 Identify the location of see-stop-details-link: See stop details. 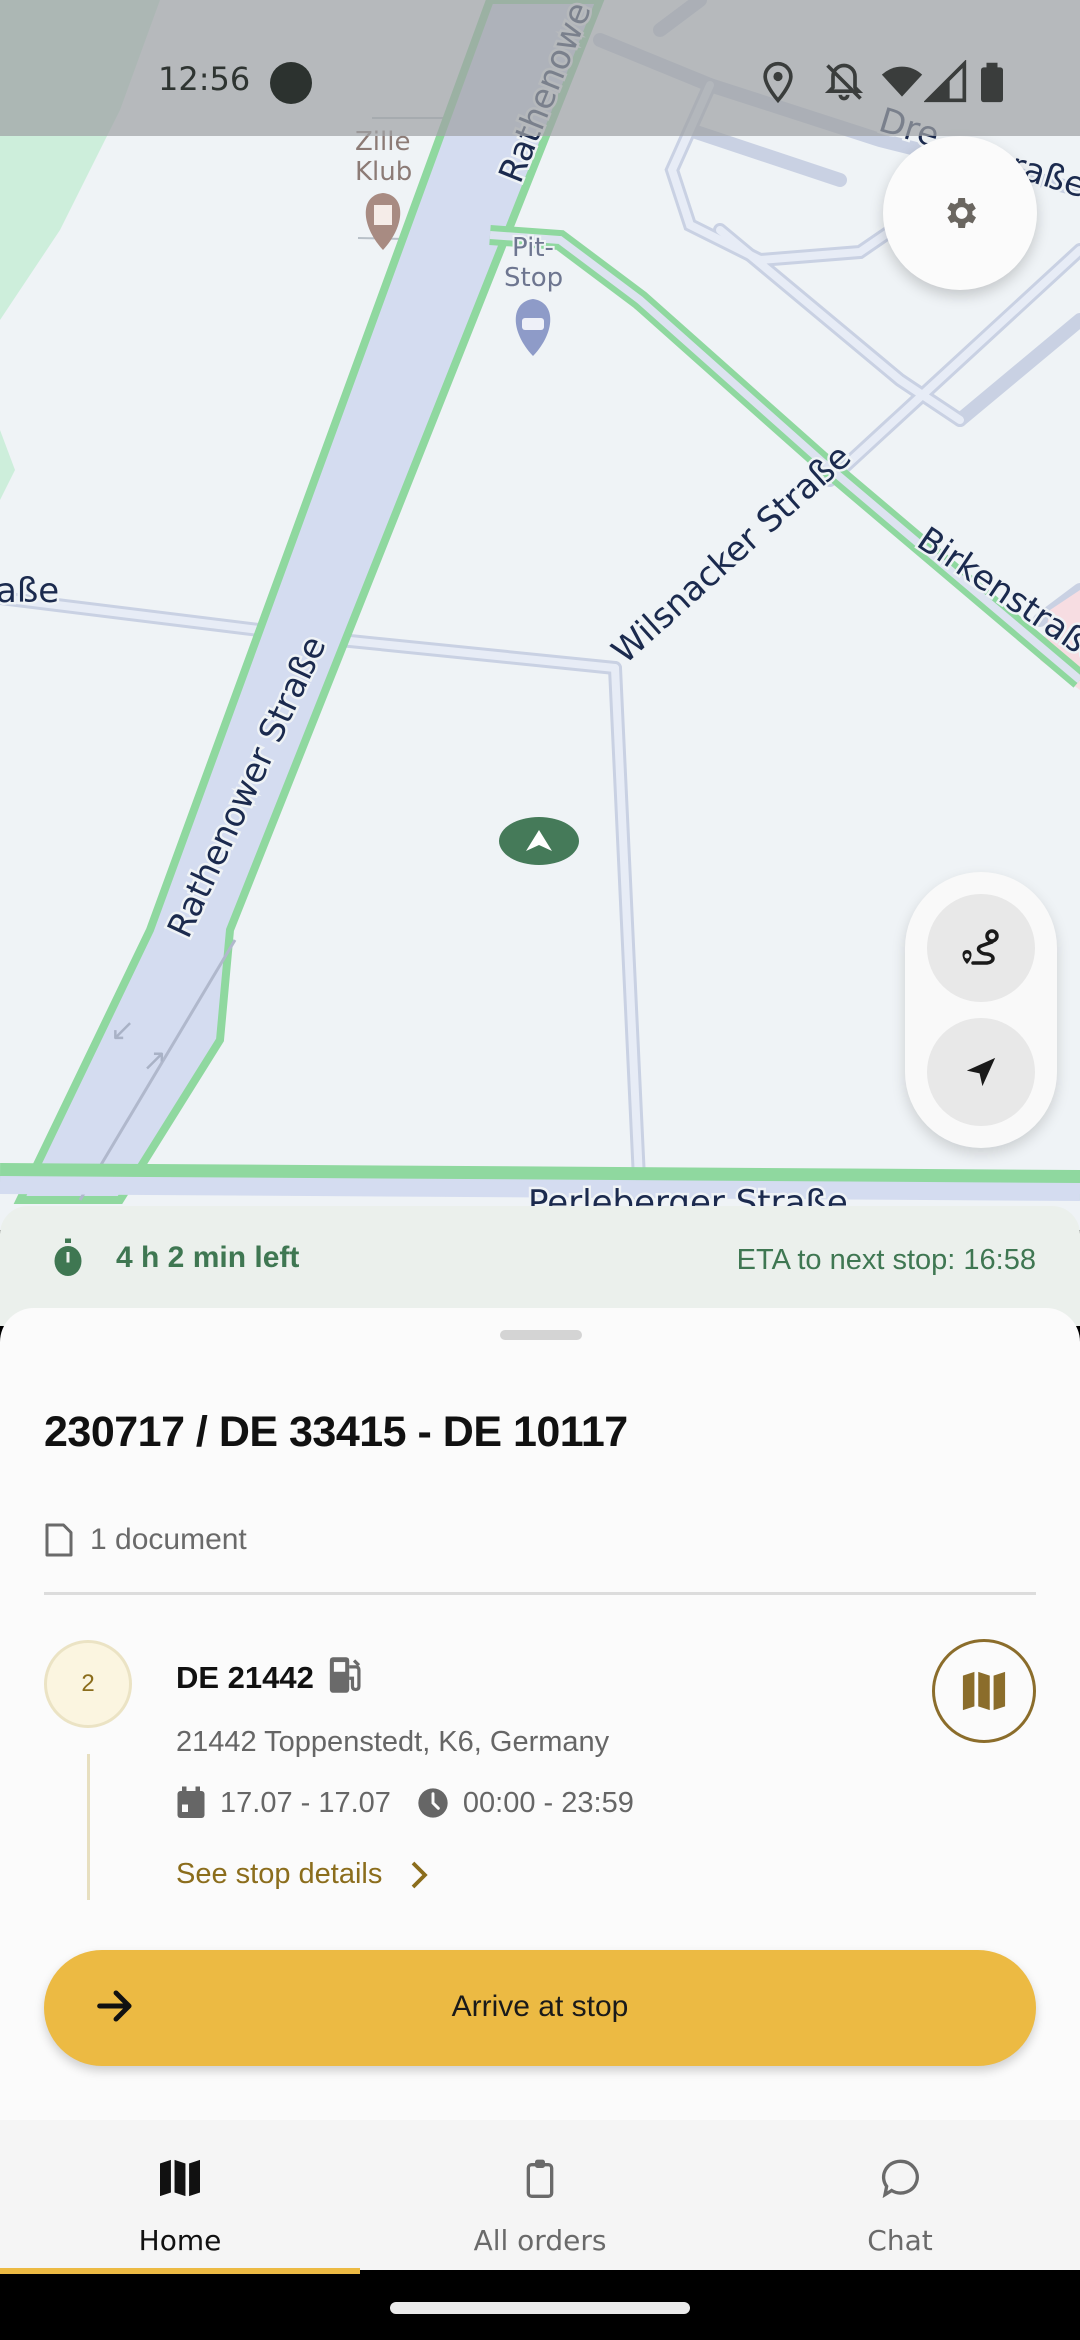
(302, 1874).